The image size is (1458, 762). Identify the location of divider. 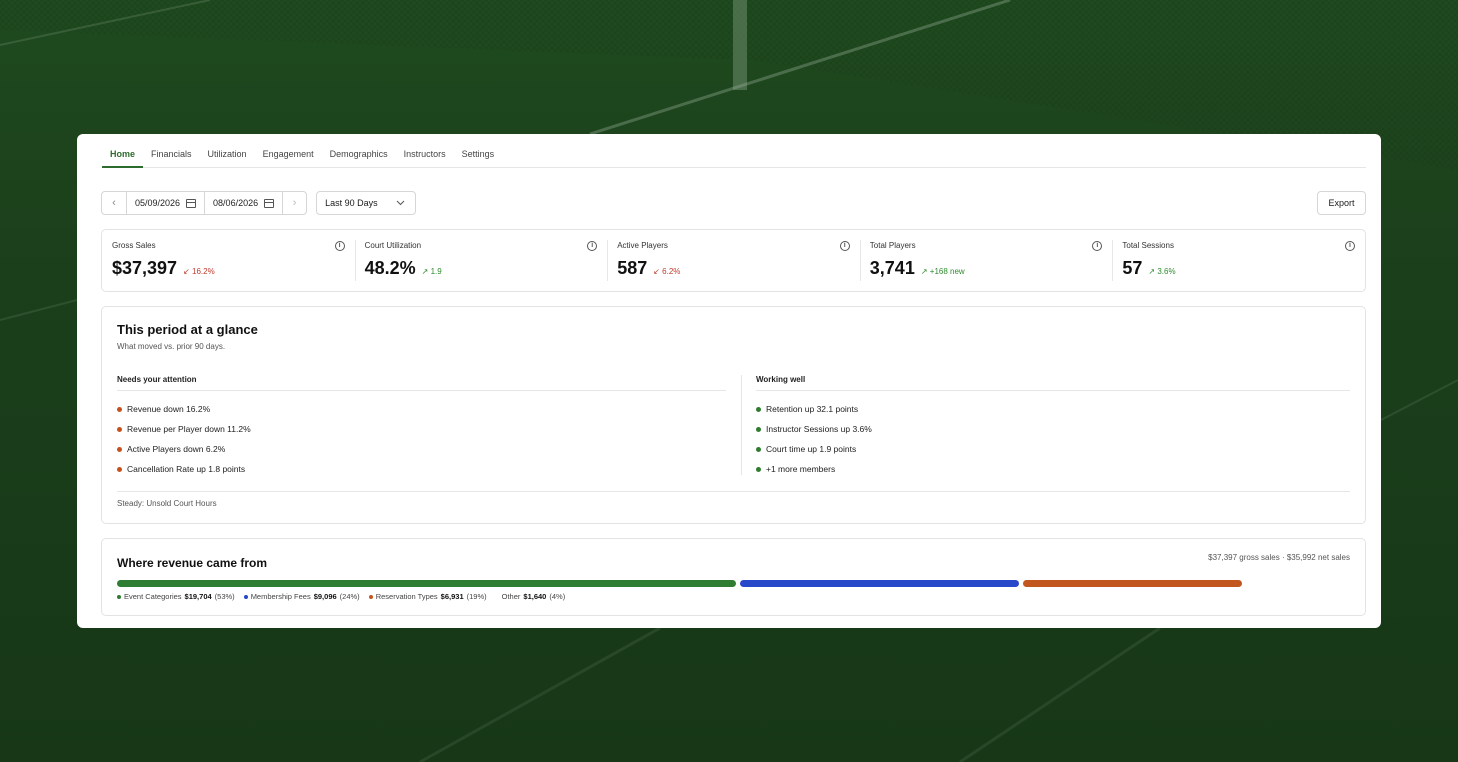
(733, 491).